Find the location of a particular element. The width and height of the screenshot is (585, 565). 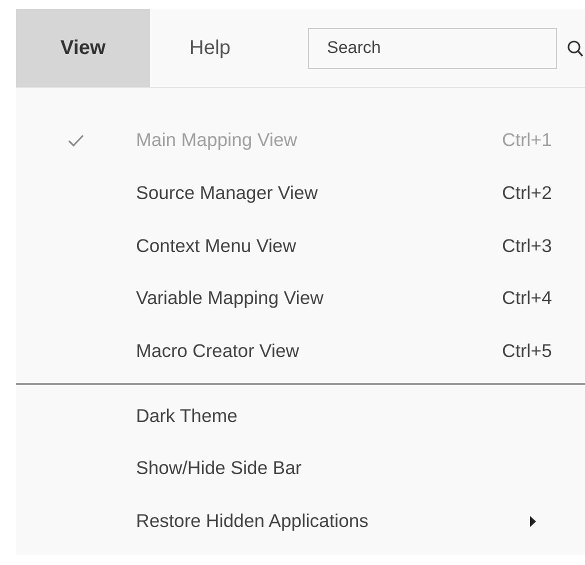

submenu-arrow-icon is located at coordinates (533, 522).